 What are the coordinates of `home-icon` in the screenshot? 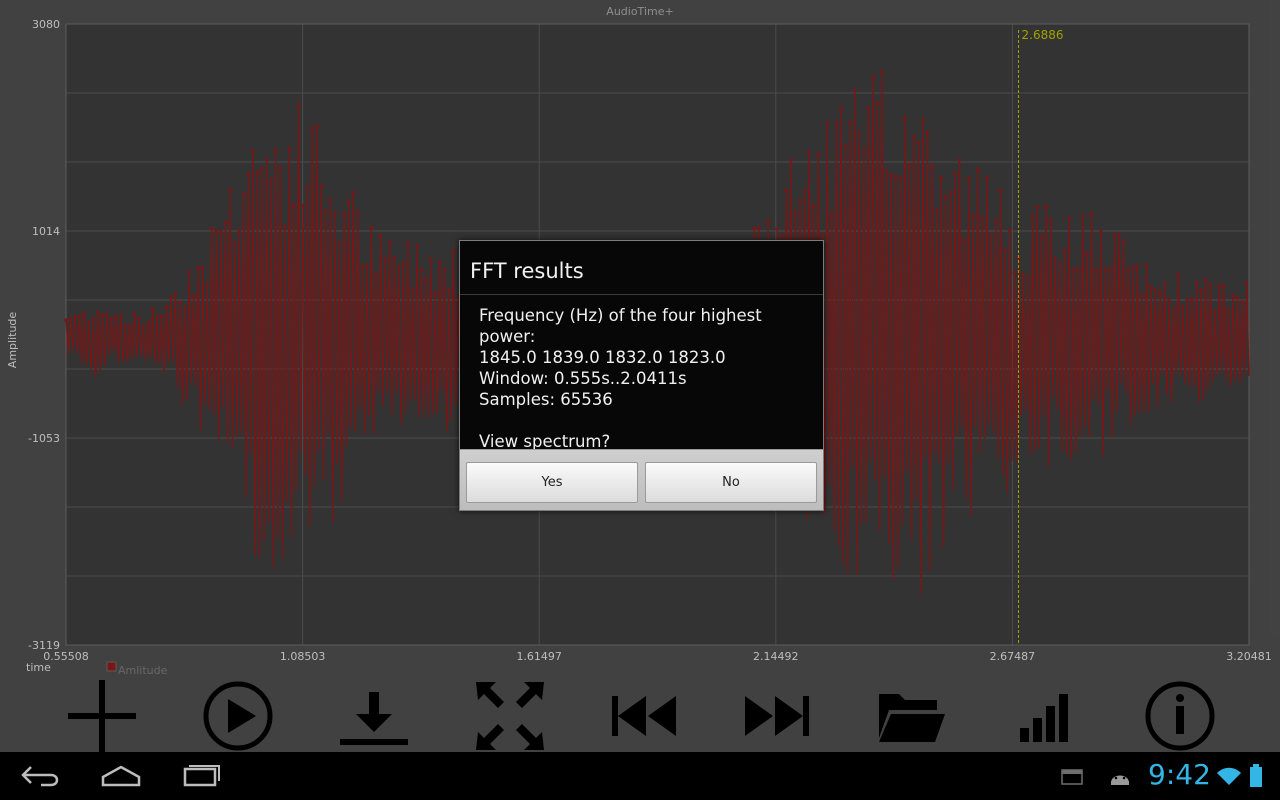 It's located at (121, 776).